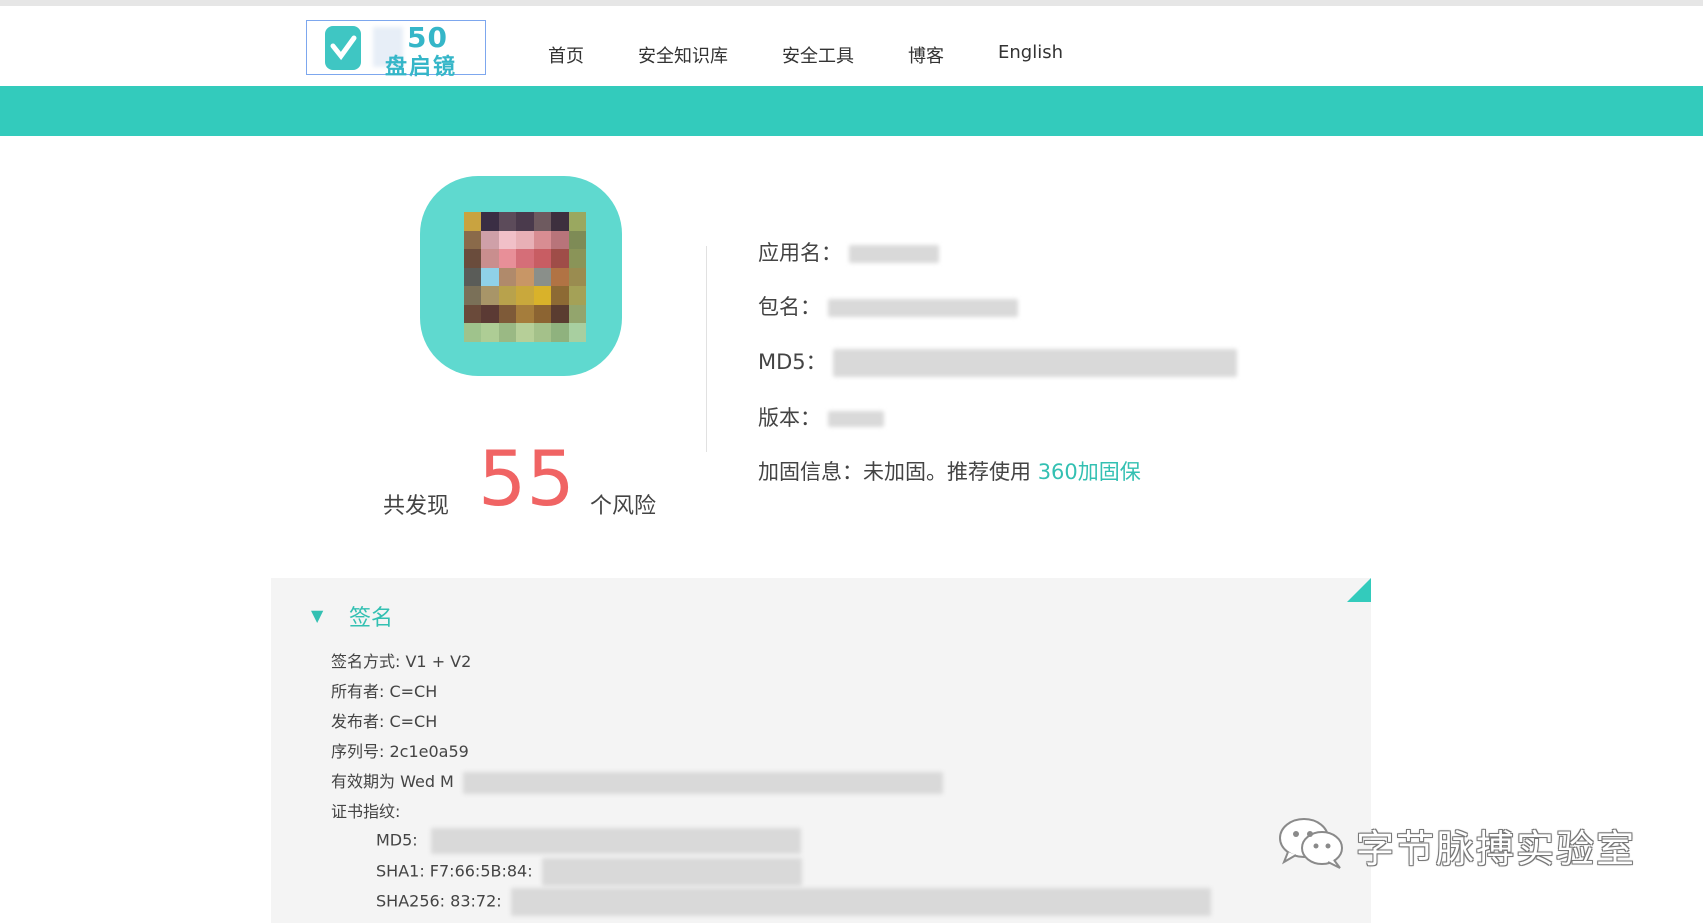  I want to click on wechat-icon, so click(1311, 843).